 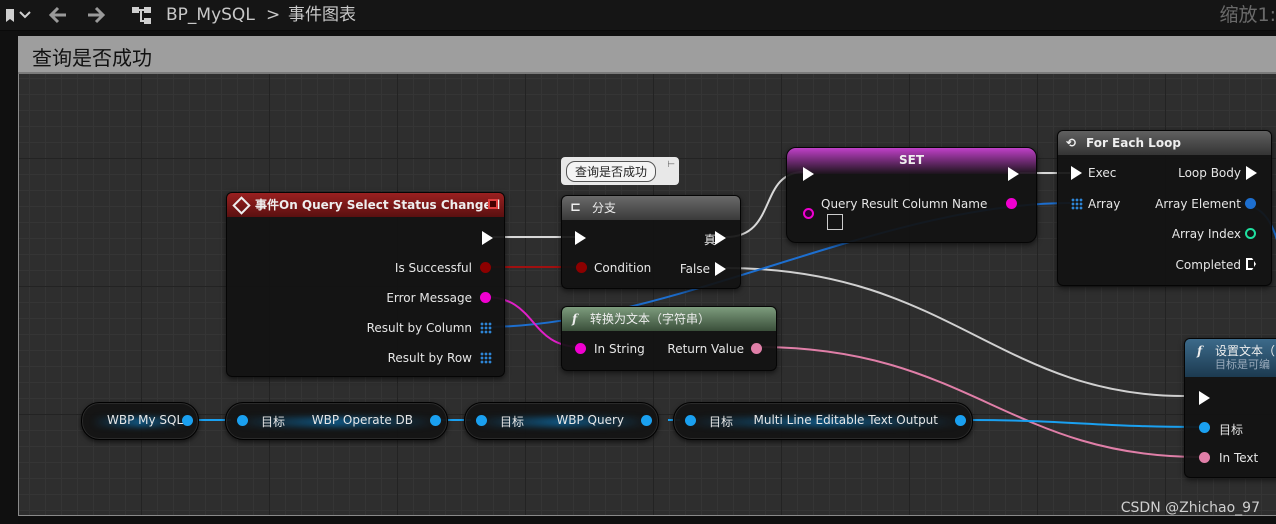 What do you see at coordinates (1239, 458) in the screenshot?
I see `set-text-in-text-label: In Text` at bounding box center [1239, 458].